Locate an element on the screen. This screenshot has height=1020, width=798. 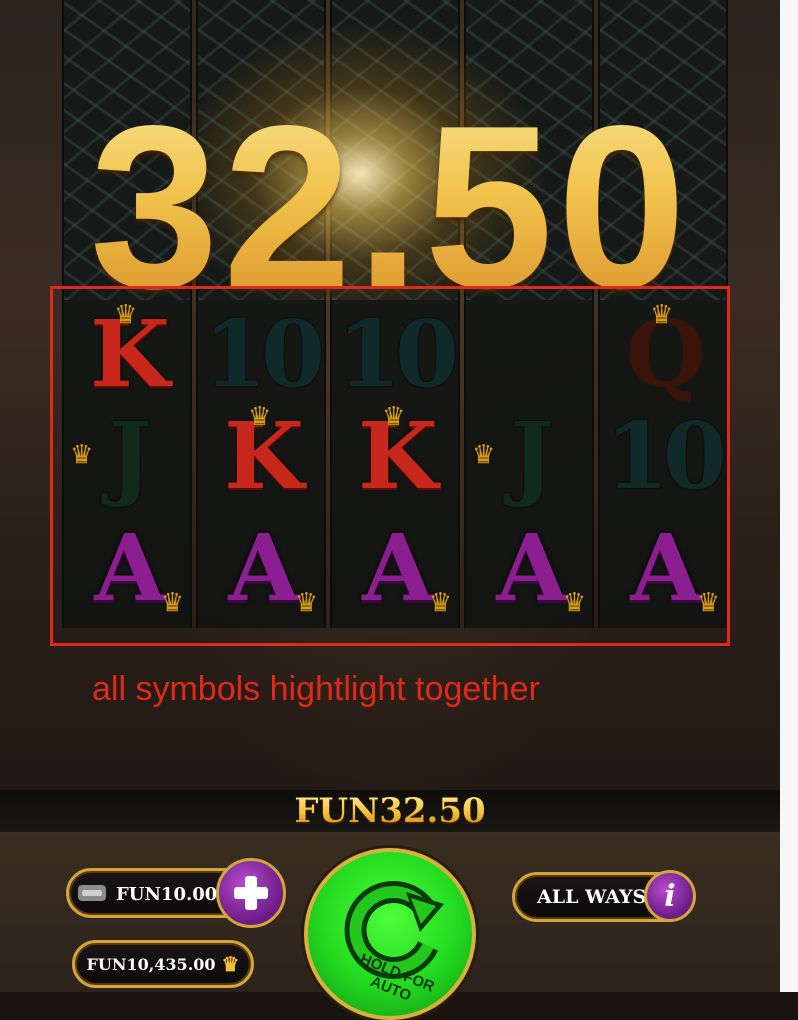
plus-icon is located at coordinates (251, 893).